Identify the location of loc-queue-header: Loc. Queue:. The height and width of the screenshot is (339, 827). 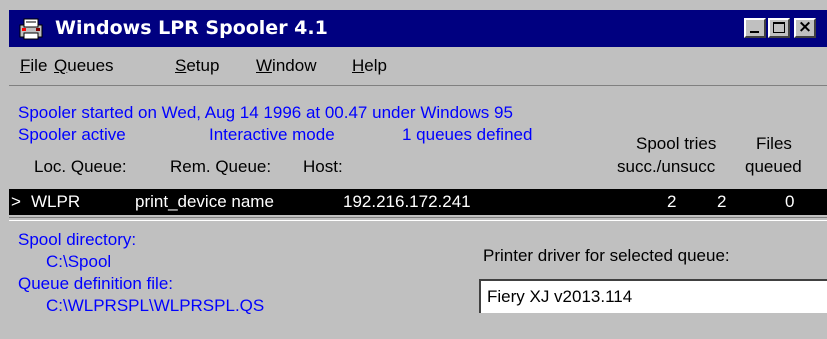
(80, 166).